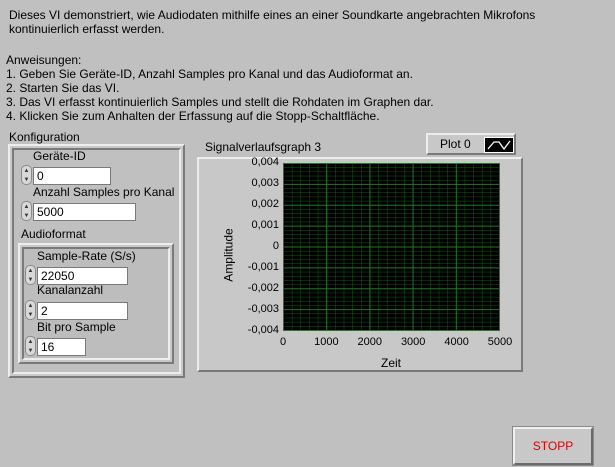 The width and height of the screenshot is (615, 467). I want to click on samples-per-channel-label: Anzahl Samples pro Kanal, so click(104, 192).